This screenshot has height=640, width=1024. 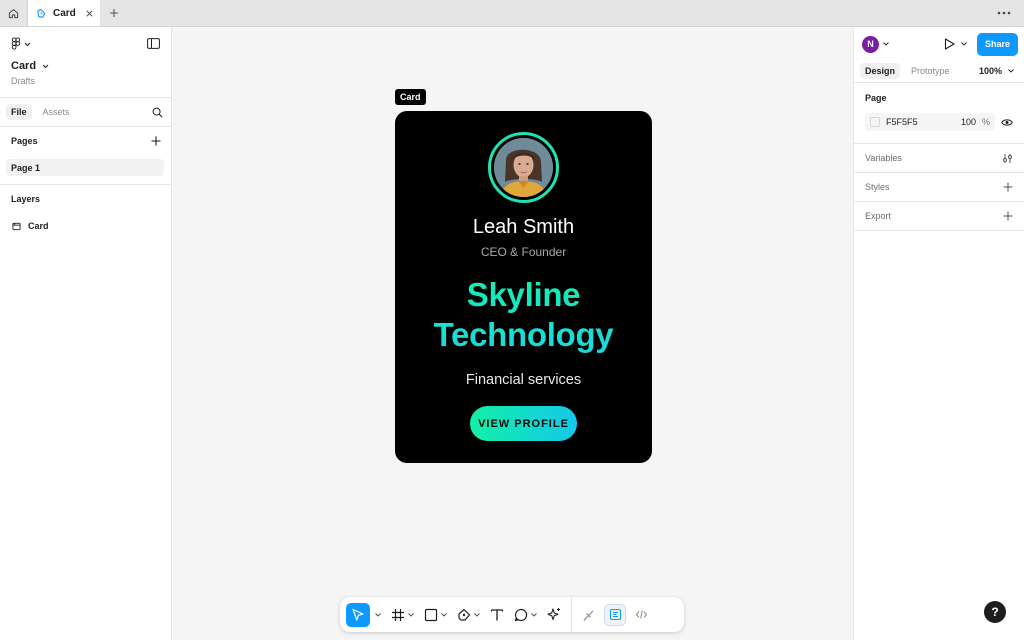 I want to click on tab-file: File, so click(x=19, y=112).